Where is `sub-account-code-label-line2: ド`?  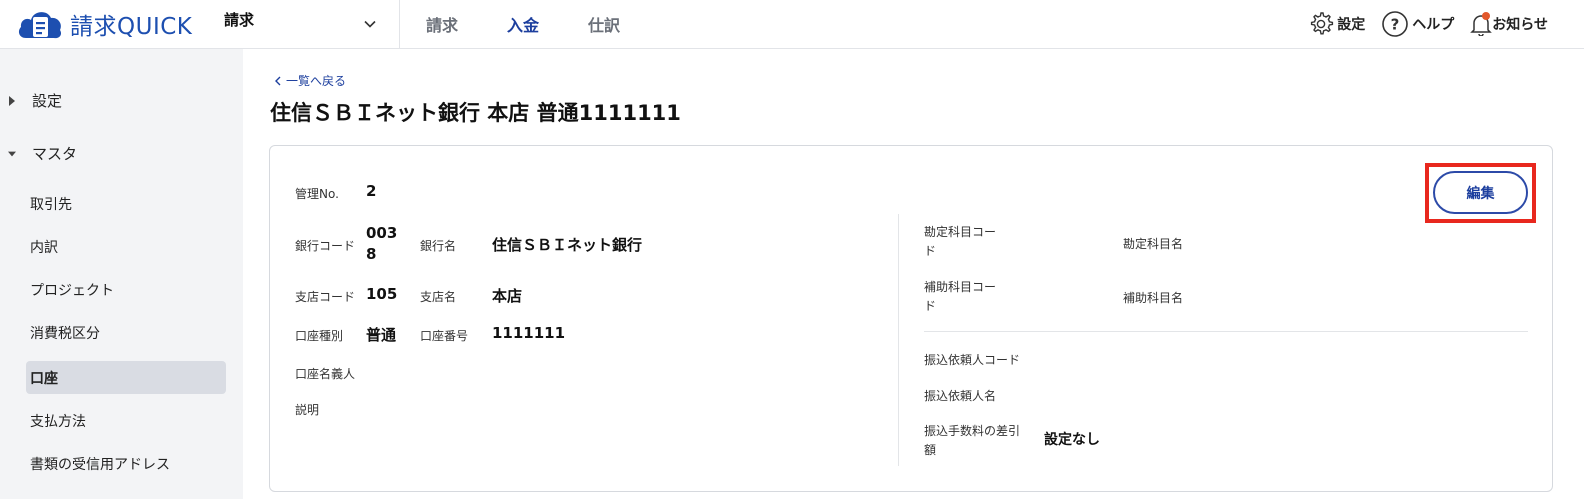
sub-account-code-label-line2: ド is located at coordinates (930, 306).